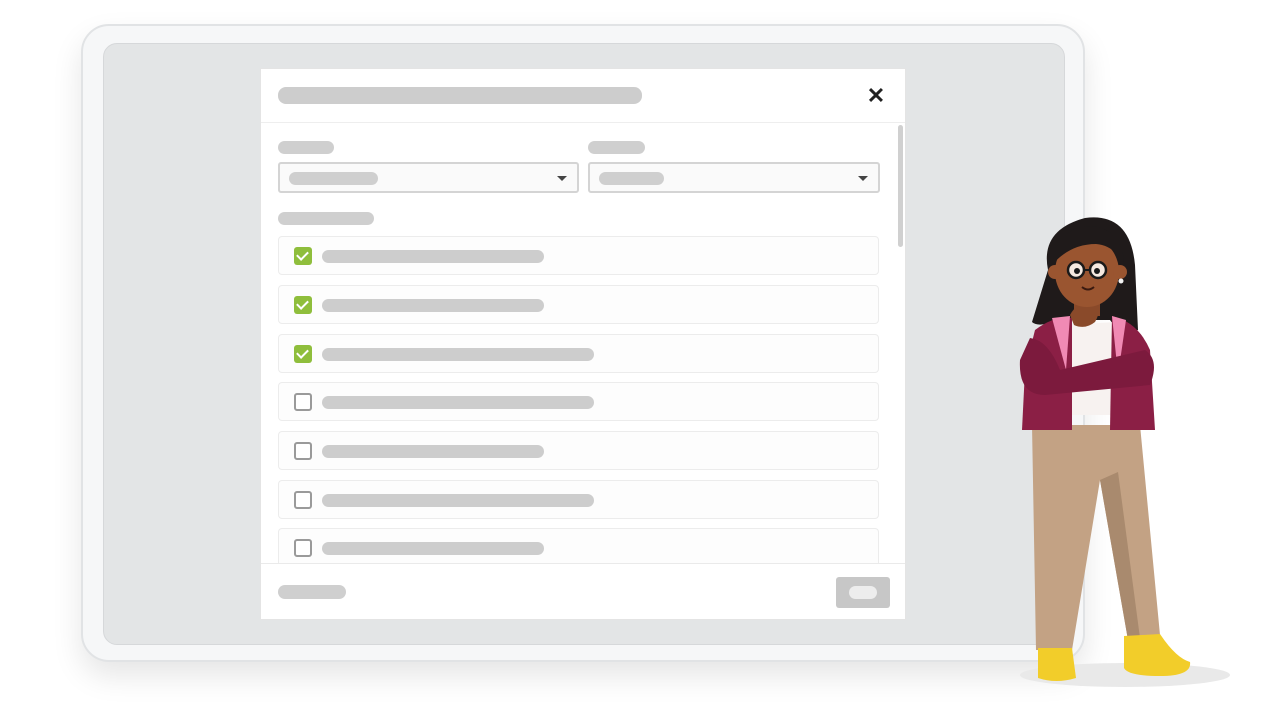 The height and width of the screenshot is (720, 1280). What do you see at coordinates (900, 186) in the screenshot?
I see `scrollbar` at bounding box center [900, 186].